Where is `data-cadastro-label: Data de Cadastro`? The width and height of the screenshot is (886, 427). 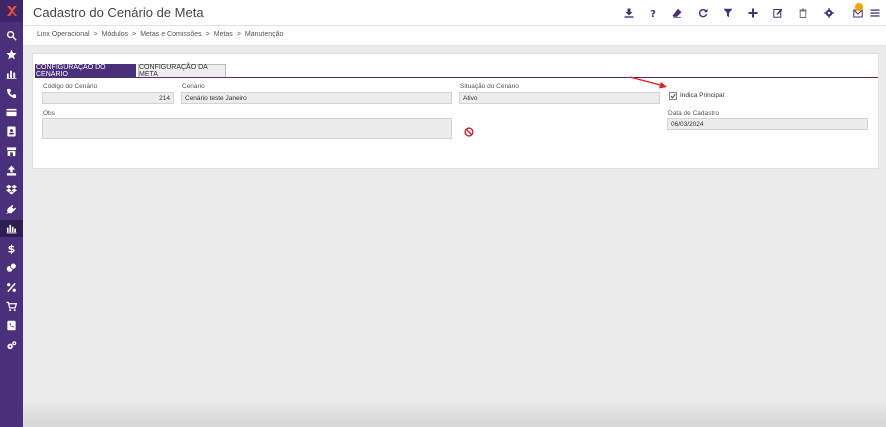
data-cadastro-label: Data de Cadastro is located at coordinates (693, 113).